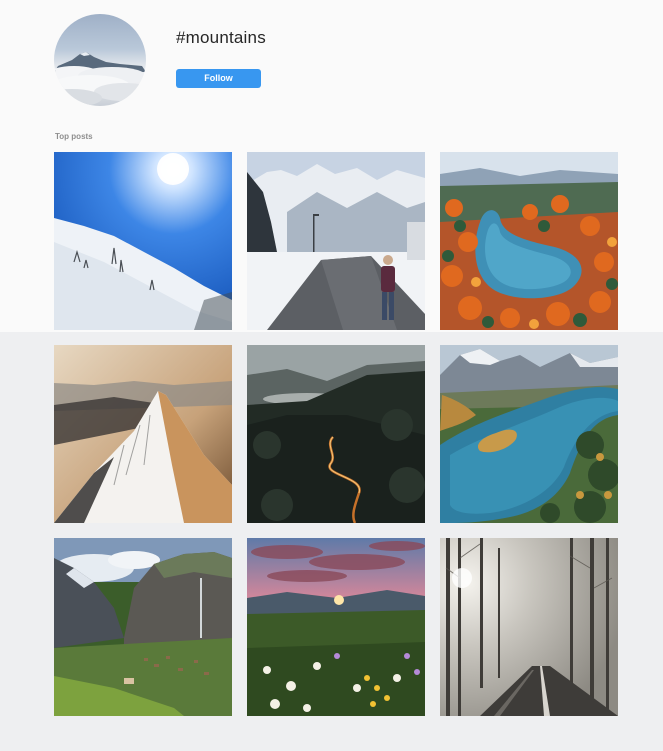 The height and width of the screenshot is (751, 663). I want to click on post-thumbnail-cliff-valley, so click(143, 627).